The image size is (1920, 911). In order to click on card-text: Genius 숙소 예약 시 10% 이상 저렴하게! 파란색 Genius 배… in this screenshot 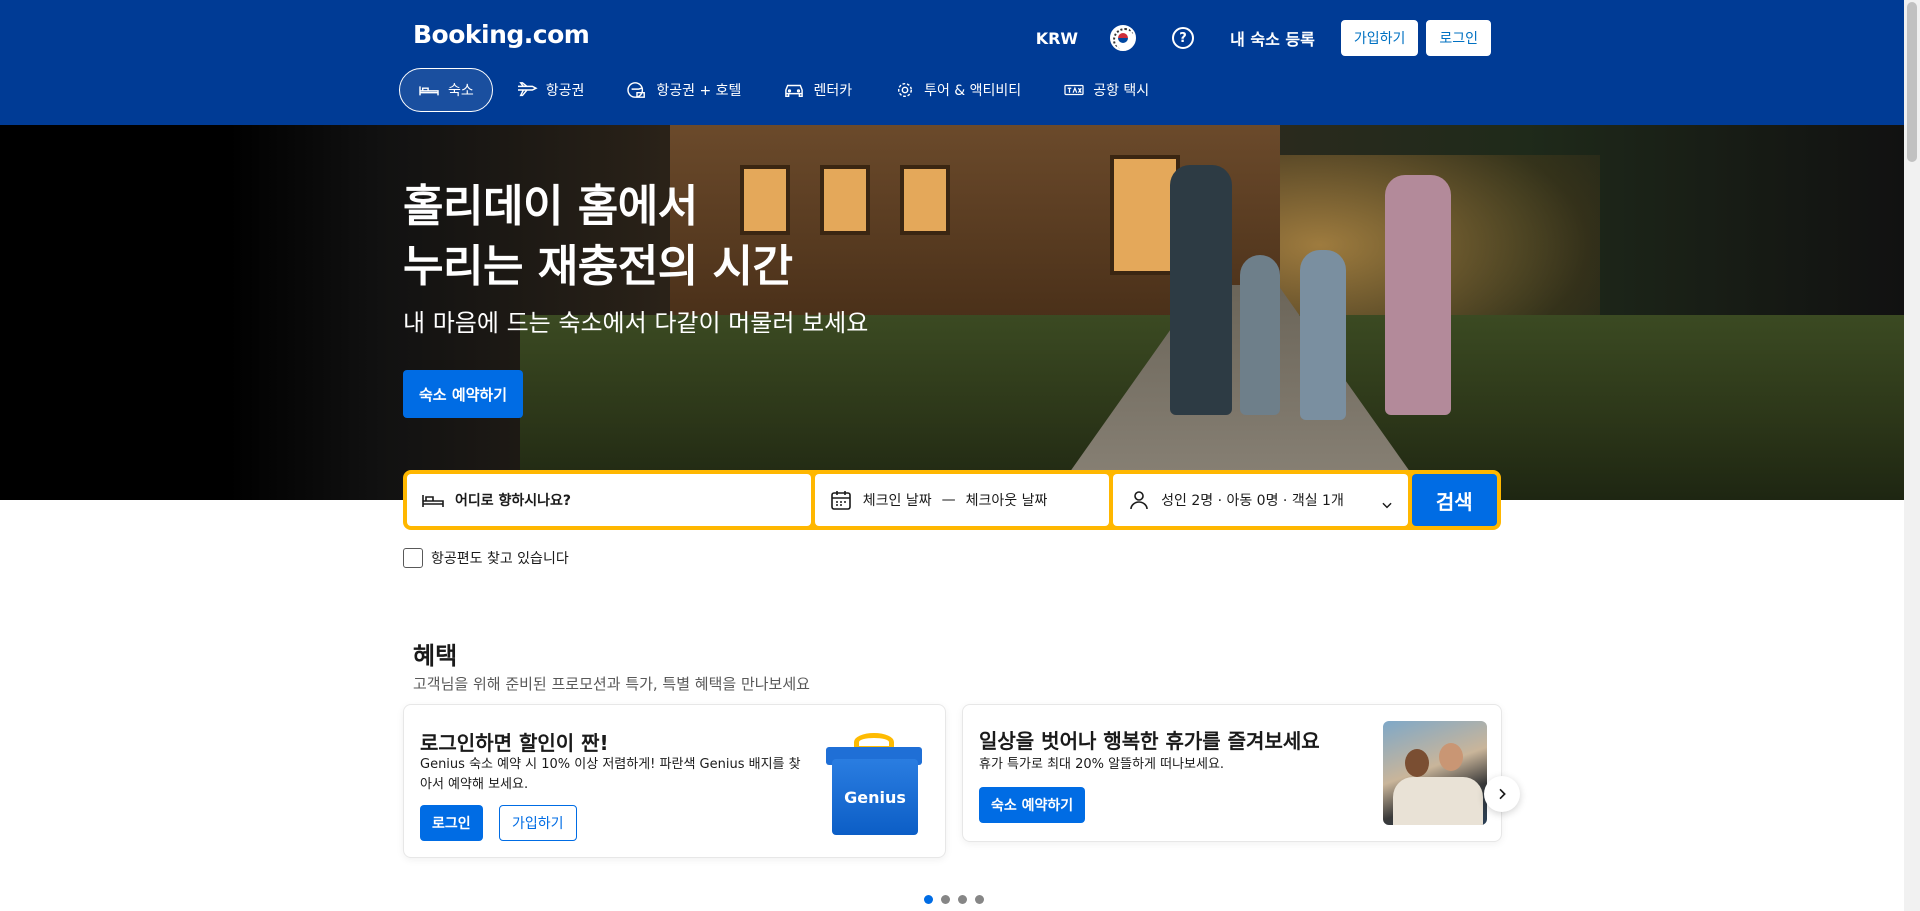, I will do `click(617, 775)`.